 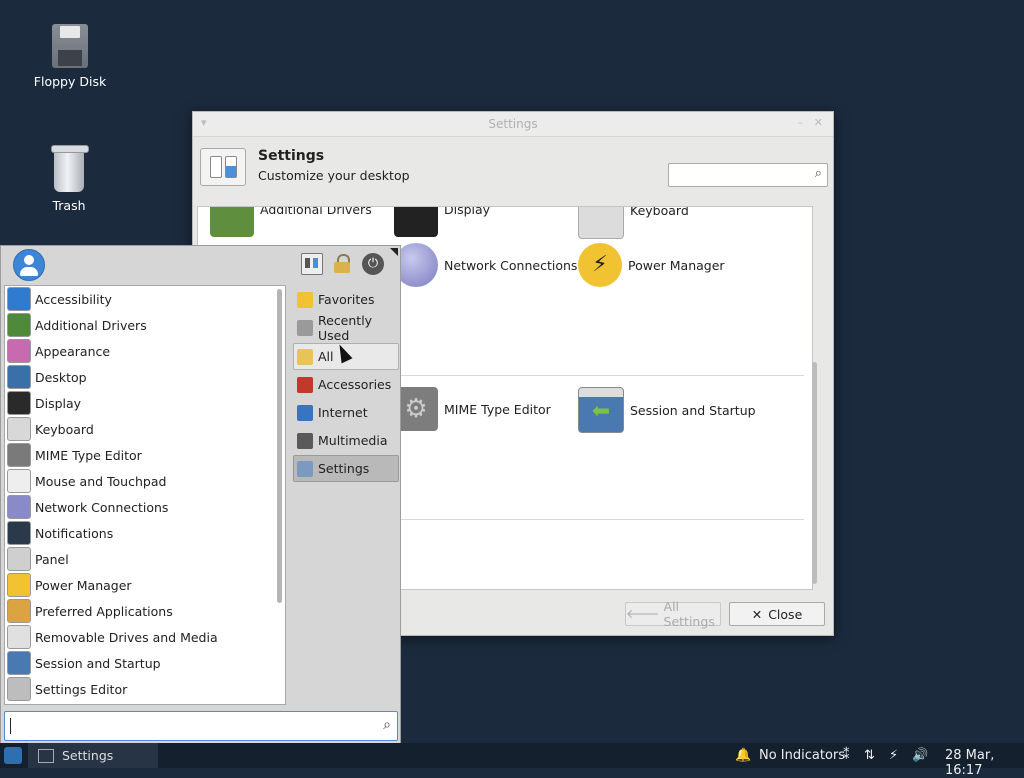 I want to click on app-item: Desktop, so click(x=138, y=377).